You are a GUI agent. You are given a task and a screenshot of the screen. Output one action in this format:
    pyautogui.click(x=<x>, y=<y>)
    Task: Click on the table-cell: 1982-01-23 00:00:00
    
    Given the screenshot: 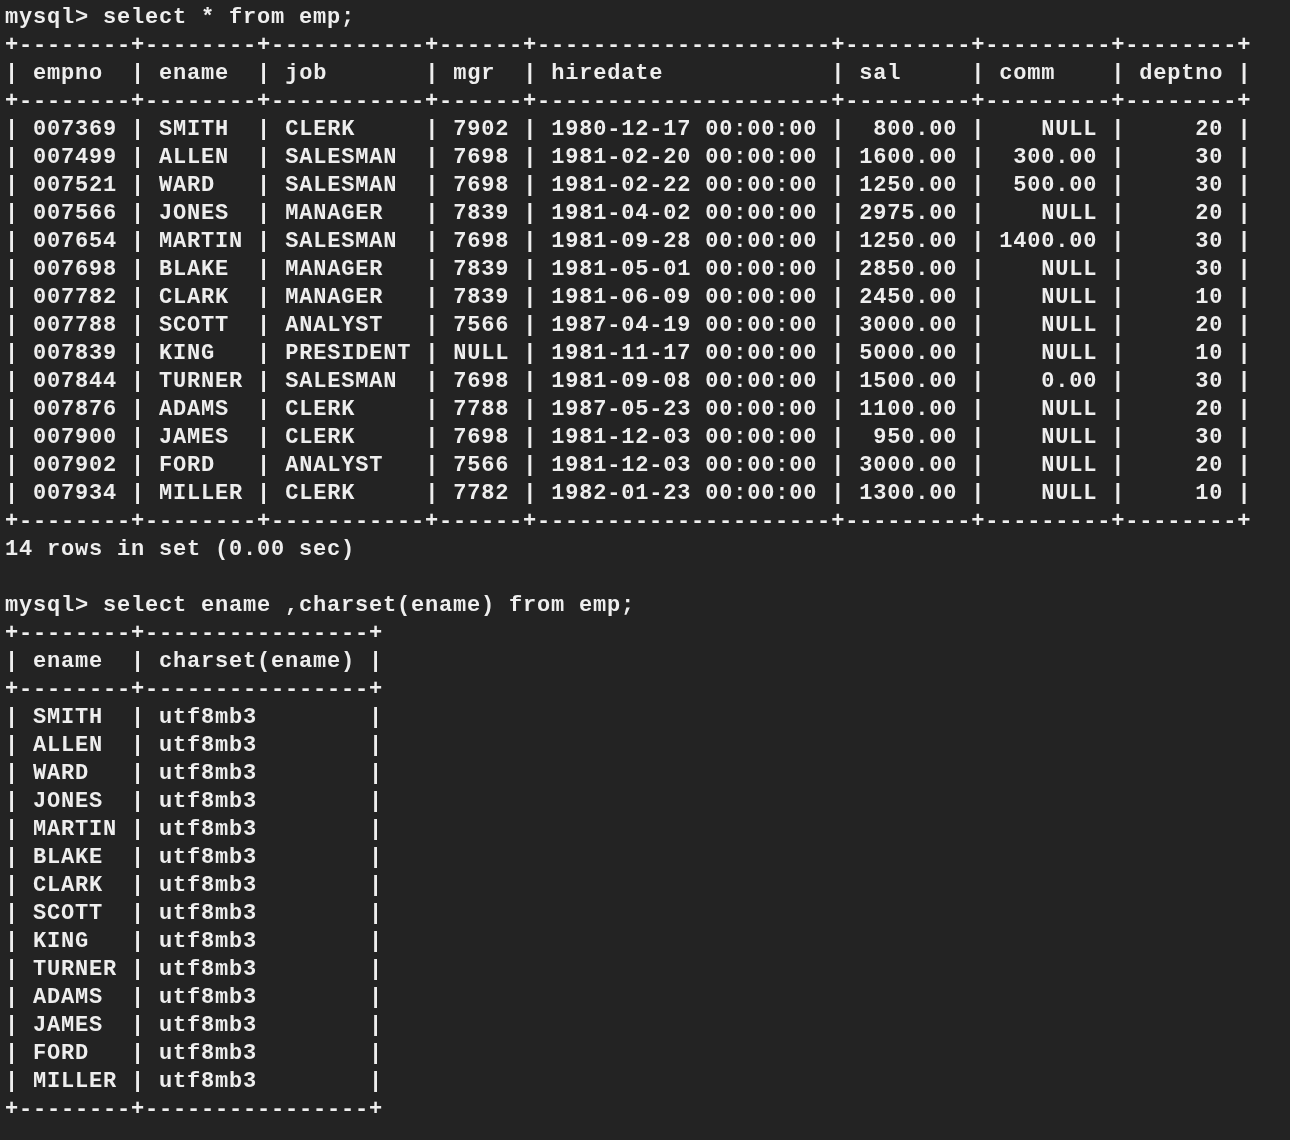 What is the action you would take?
    pyautogui.click(x=684, y=494)
    